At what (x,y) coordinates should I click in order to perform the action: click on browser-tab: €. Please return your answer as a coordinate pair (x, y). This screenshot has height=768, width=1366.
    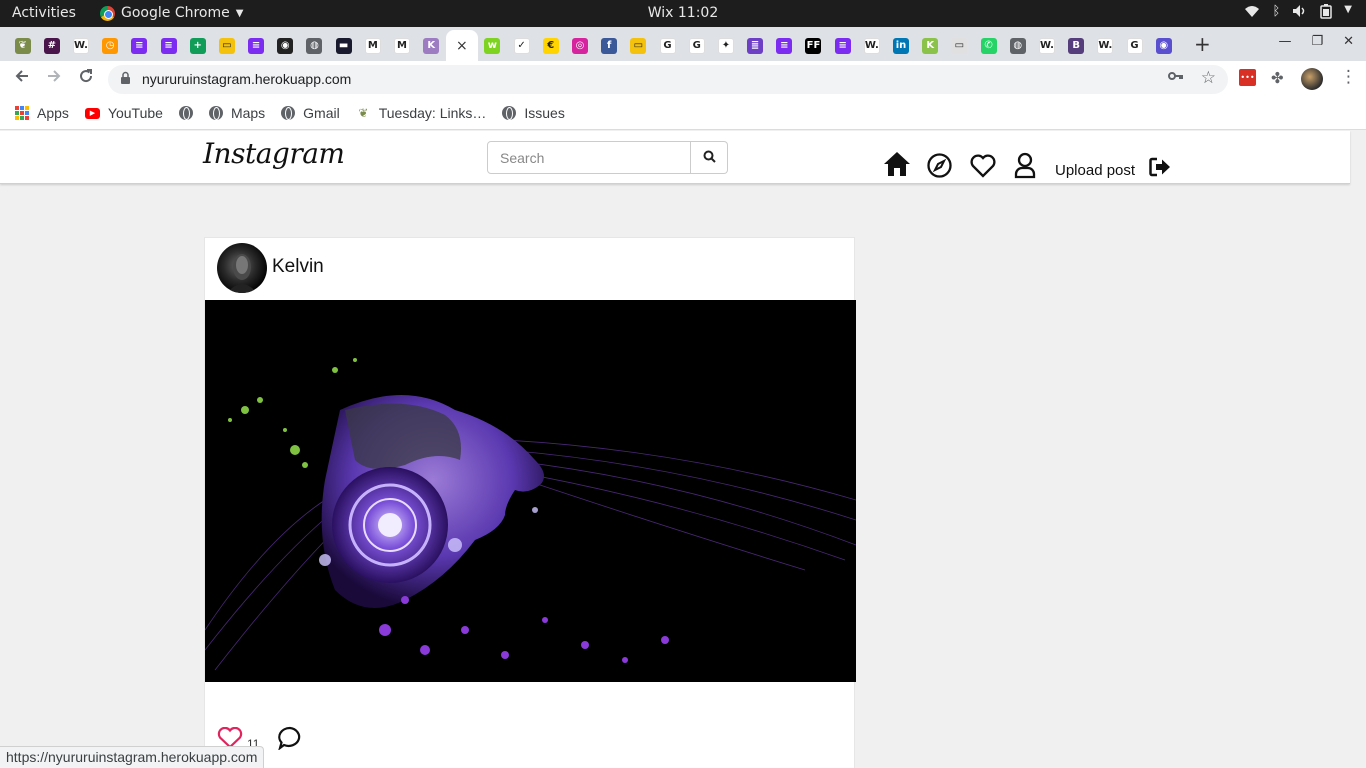
    Looking at the image, I should click on (550, 45).